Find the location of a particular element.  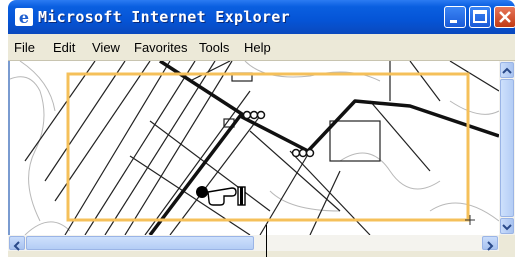

chevron-down-icon is located at coordinates (507, 227).